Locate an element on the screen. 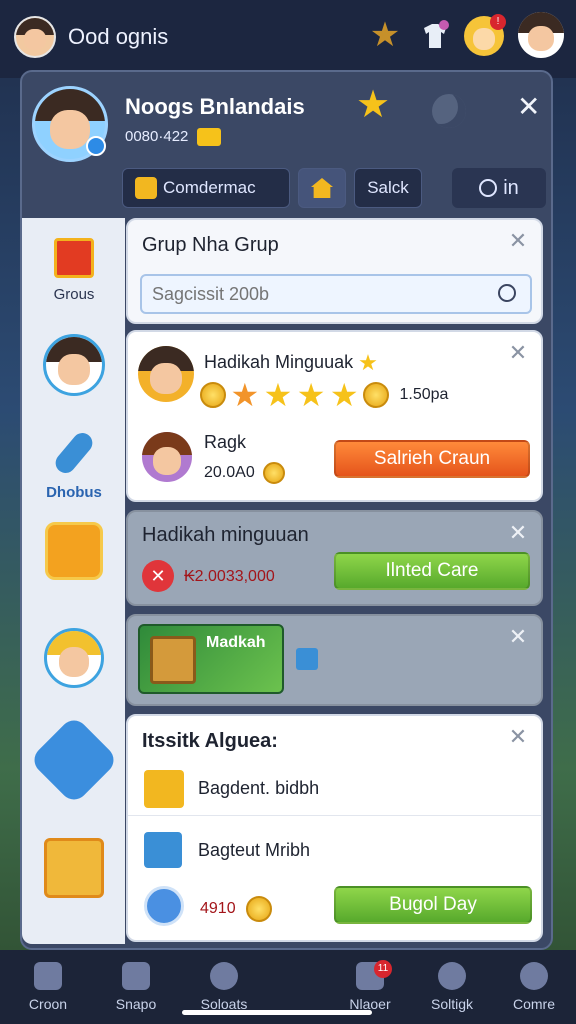 This screenshot has height=1024, width=576. crate-icon is located at coordinates (173, 660).